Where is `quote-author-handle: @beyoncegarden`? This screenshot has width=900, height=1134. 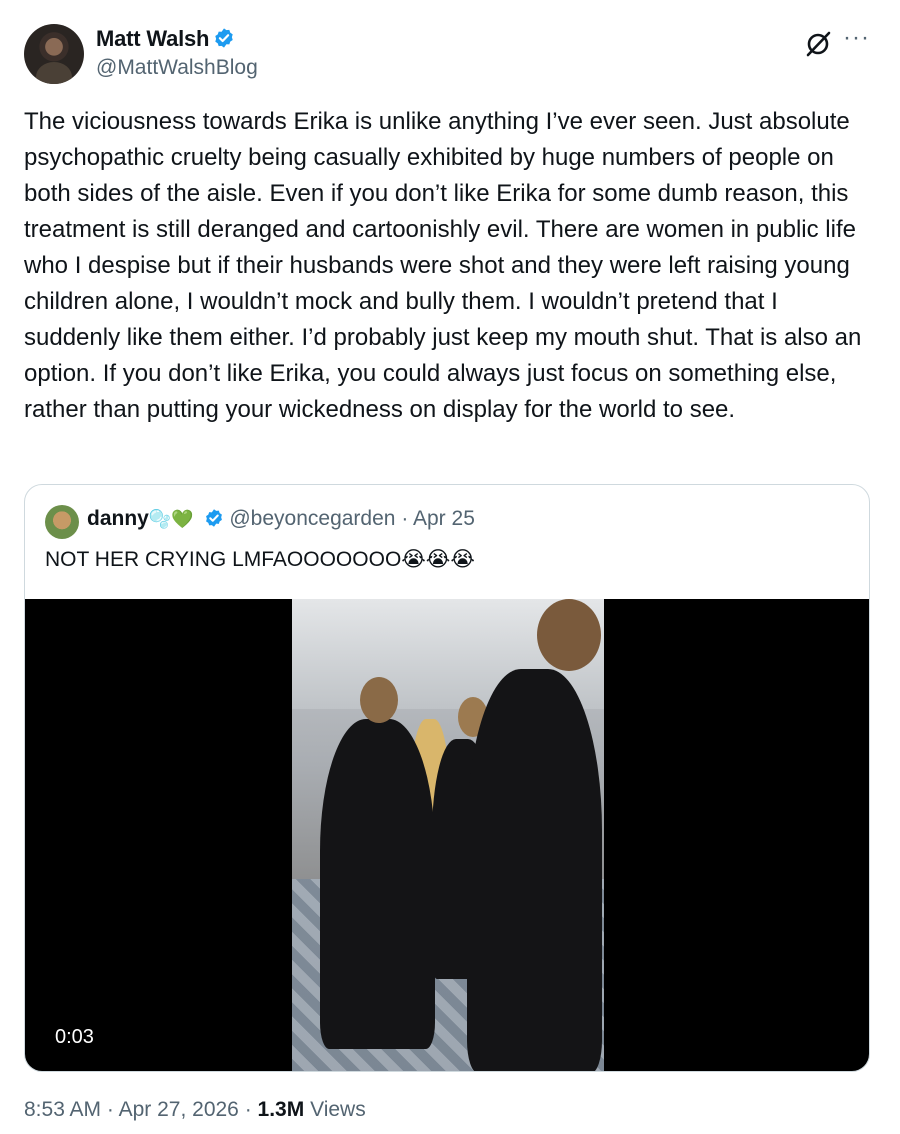 quote-author-handle: @beyoncegarden is located at coordinates (312, 518).